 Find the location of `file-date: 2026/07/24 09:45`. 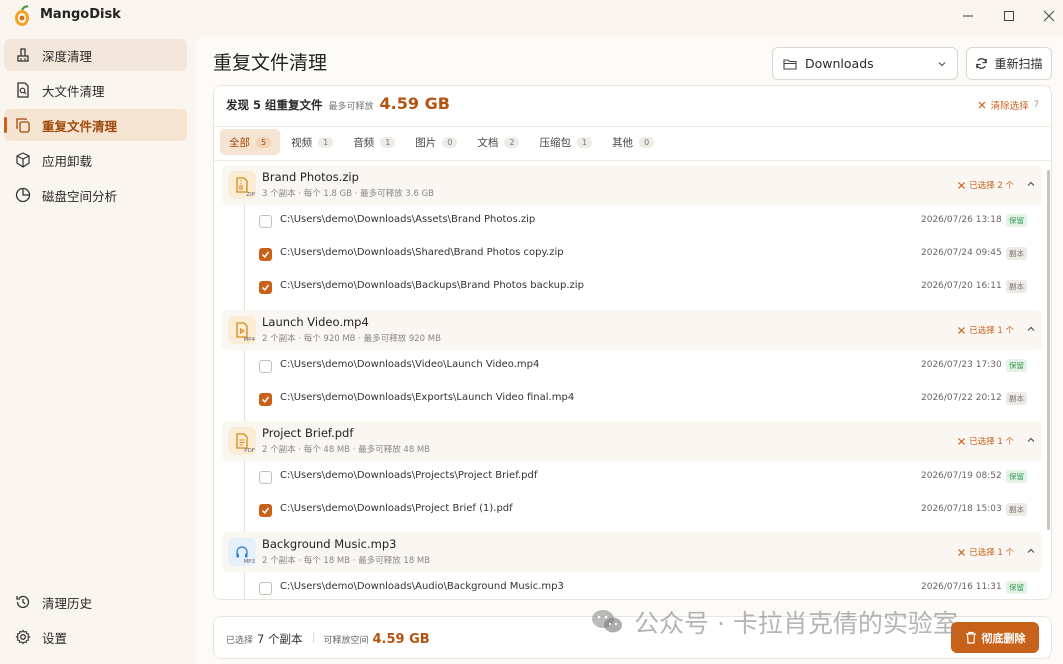

file-date: 2026/07/24 09:45 is located at coordinates (961, 253).